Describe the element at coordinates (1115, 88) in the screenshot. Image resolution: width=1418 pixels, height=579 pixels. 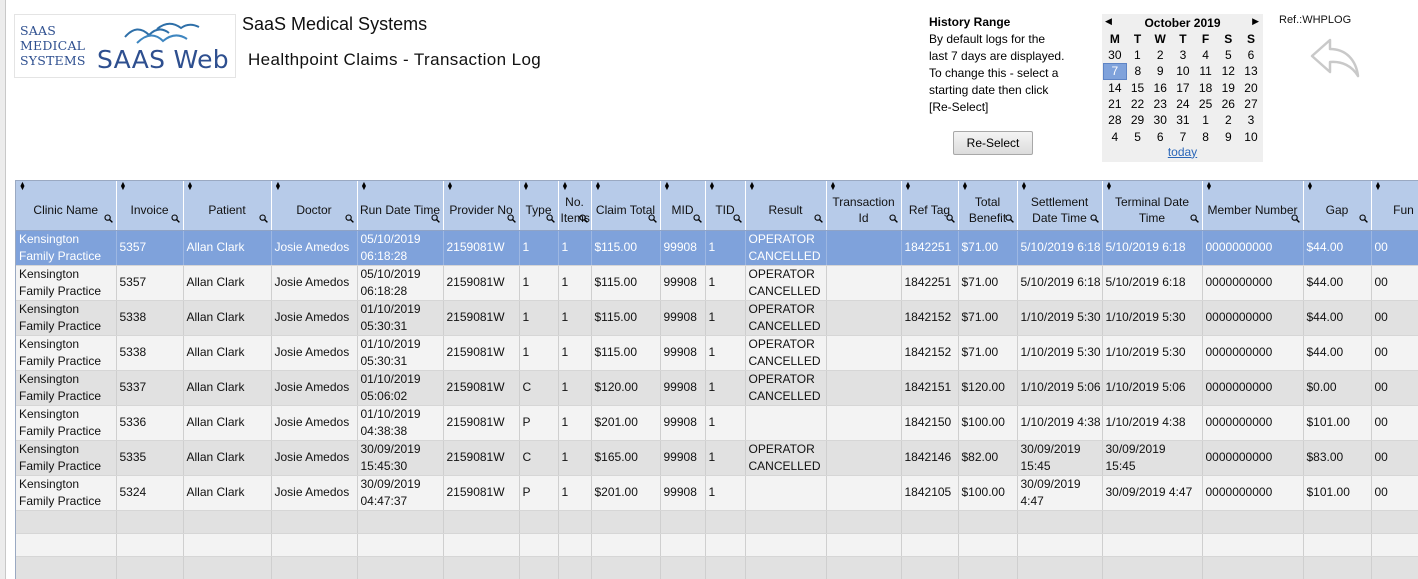
I see `calendar-day: 14` at that location.